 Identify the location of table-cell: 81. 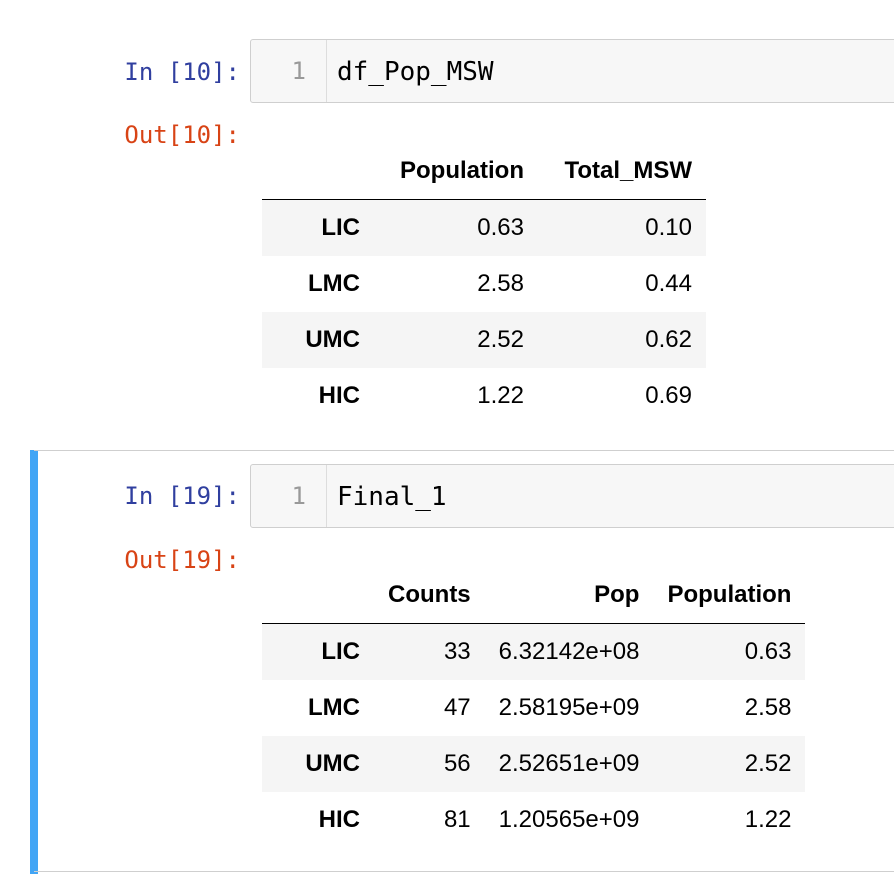
(457, 819).